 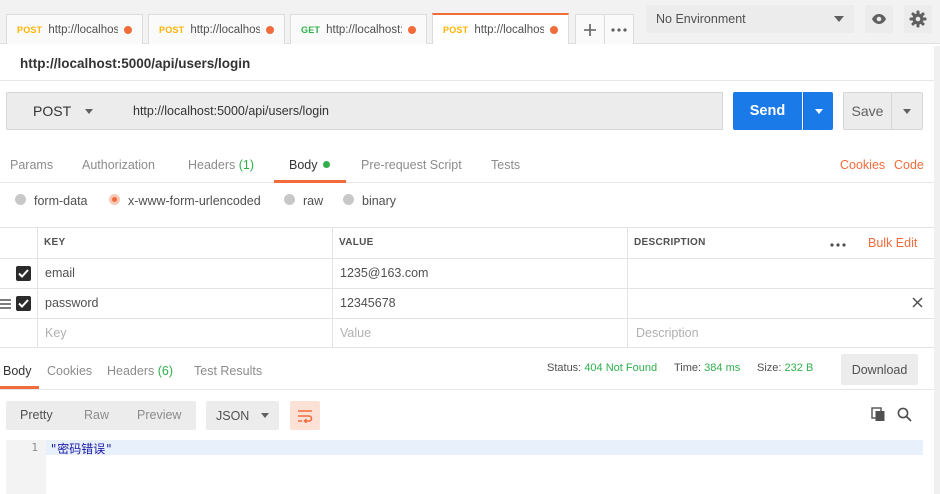 I want to click on checkmark-icon, so click(x=23, y=303).